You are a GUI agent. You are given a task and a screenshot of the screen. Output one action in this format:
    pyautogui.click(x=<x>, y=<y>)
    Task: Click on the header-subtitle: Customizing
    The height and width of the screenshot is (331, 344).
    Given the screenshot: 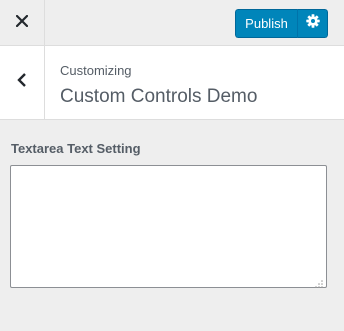 What is the action you would take?
    pyautogui.click(x=96, y=70)
    